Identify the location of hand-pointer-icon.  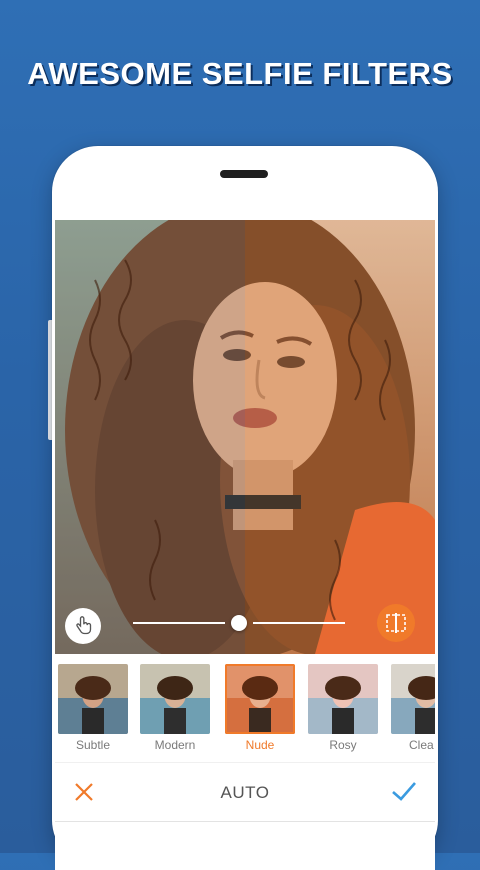
(84, 625).